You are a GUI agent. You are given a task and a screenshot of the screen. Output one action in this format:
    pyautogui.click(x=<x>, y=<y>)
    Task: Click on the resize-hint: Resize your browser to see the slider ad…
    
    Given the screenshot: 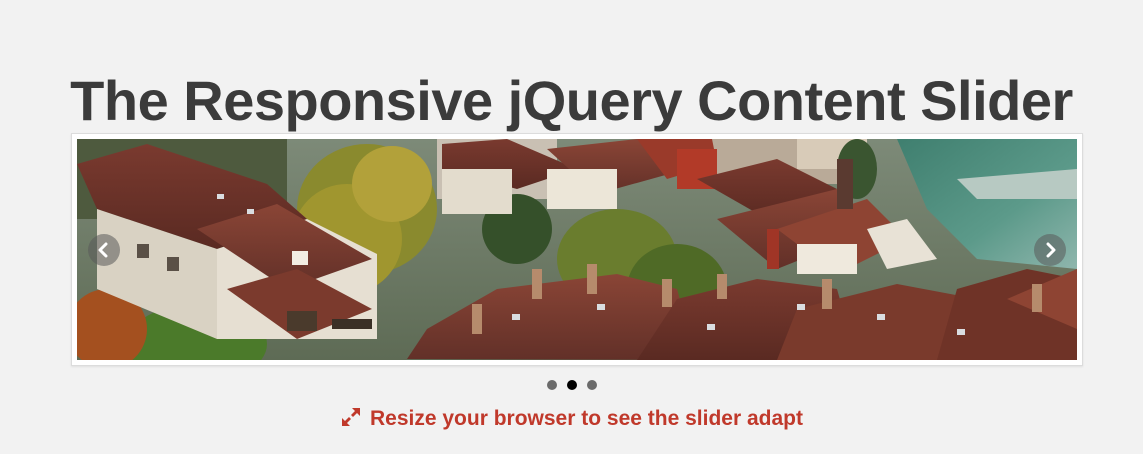 What is the action you would take?
    pyautogui.click(x=571, y=419)
    